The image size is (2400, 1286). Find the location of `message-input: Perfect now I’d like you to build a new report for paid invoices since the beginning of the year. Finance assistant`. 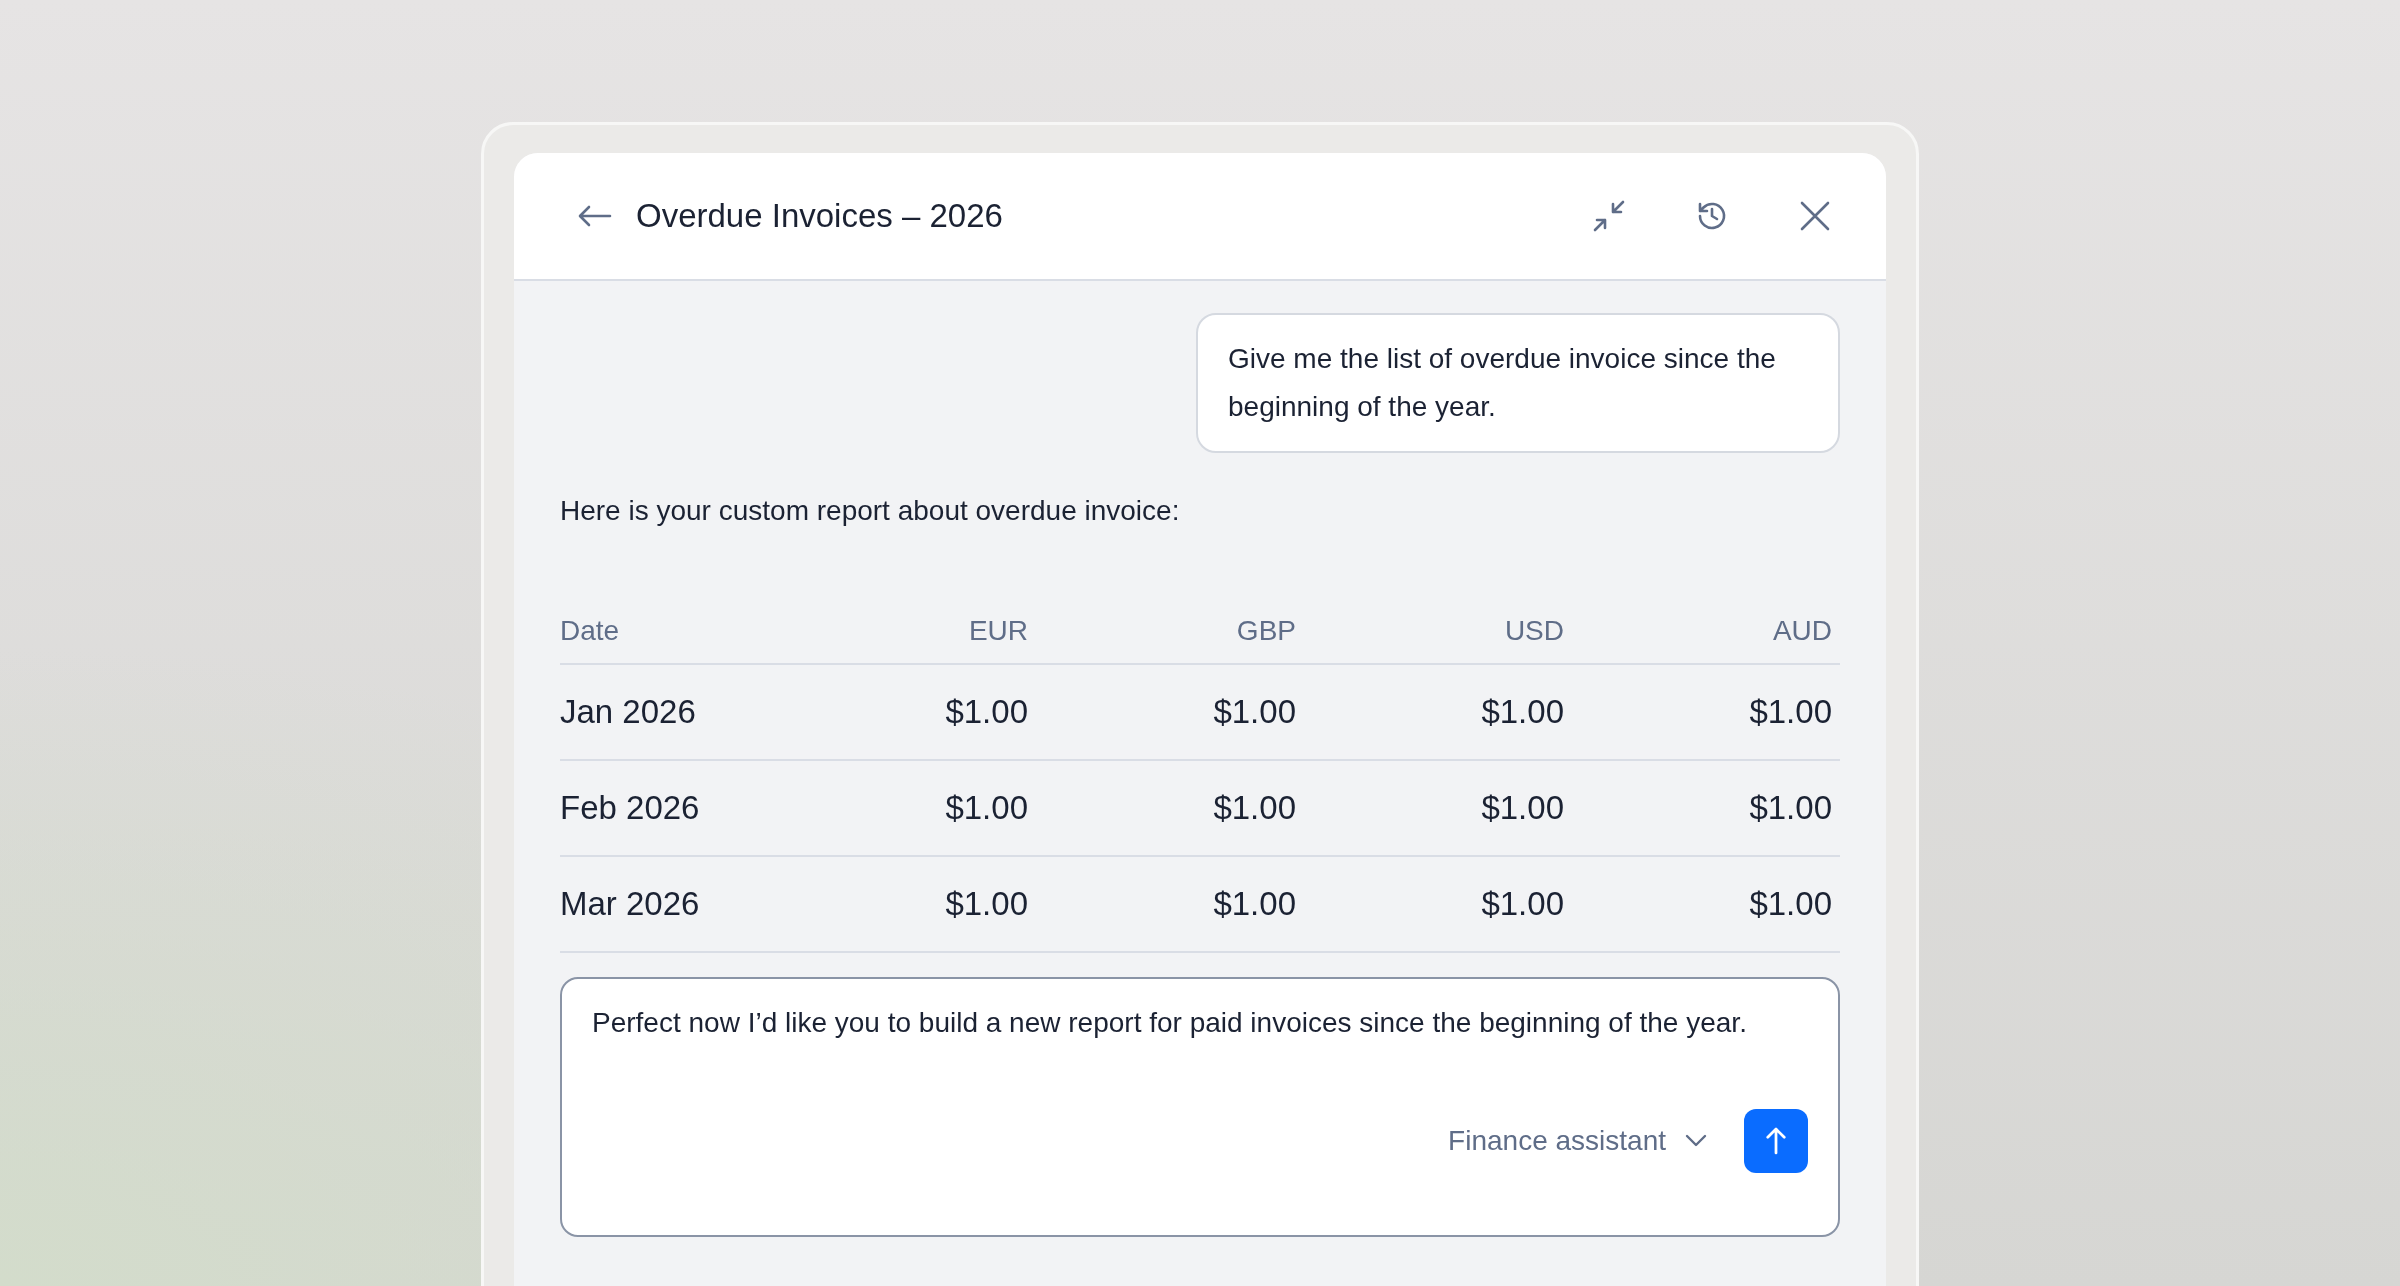

message-input: Perfect now I’d like you to build a new report for paid invoices since the beginning of the year. Finance assistant is located at coordinates (1200, 1107).